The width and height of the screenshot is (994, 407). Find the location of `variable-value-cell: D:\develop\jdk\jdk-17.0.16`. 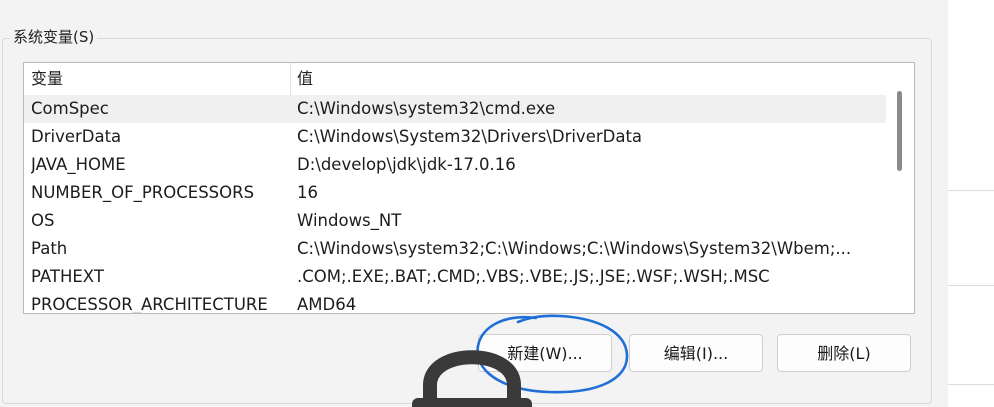

variable-value-cell: D:\develop\jdk\jdk-17.0.16 is located at coordinates (406, 164).